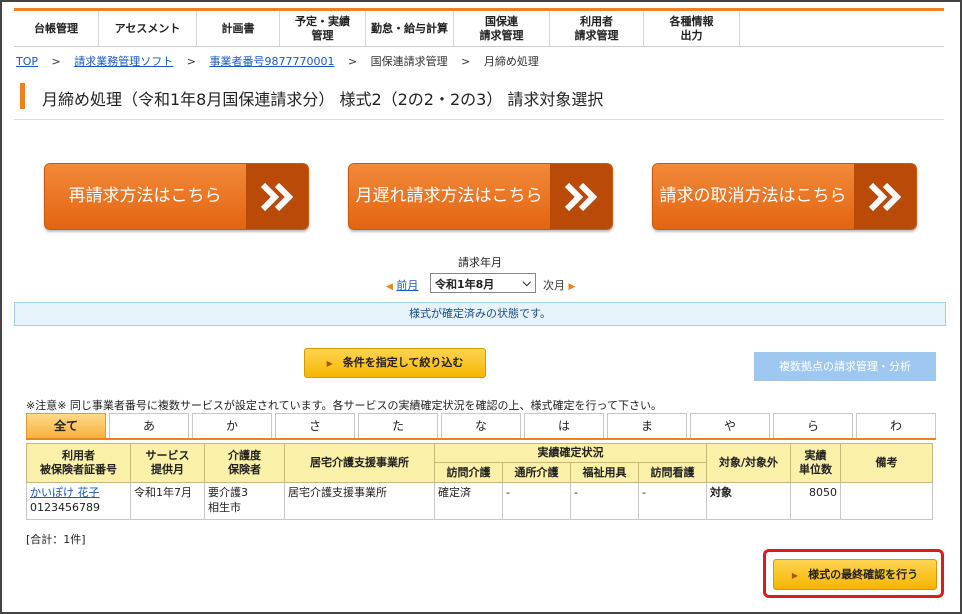 This screenshot has width=962, height=614. I want to click on nav-user-billing: 利用者 請求管理, so click(597, 28).